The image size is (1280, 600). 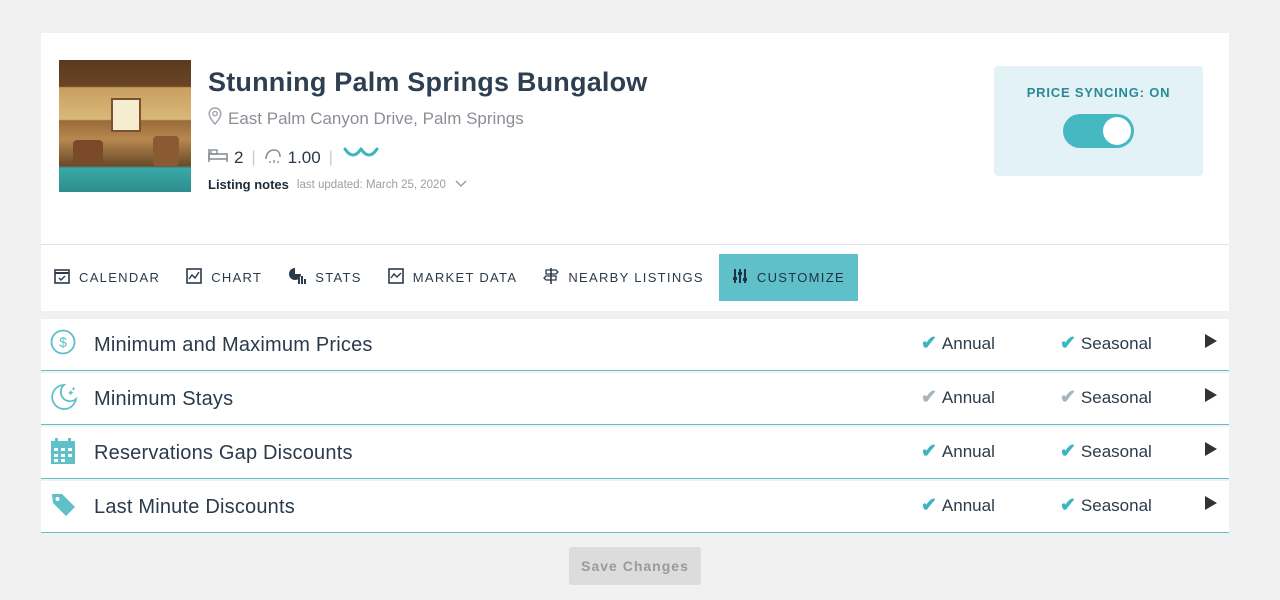 I want to click on tab-label: CHART, so click(x=237, y=277).